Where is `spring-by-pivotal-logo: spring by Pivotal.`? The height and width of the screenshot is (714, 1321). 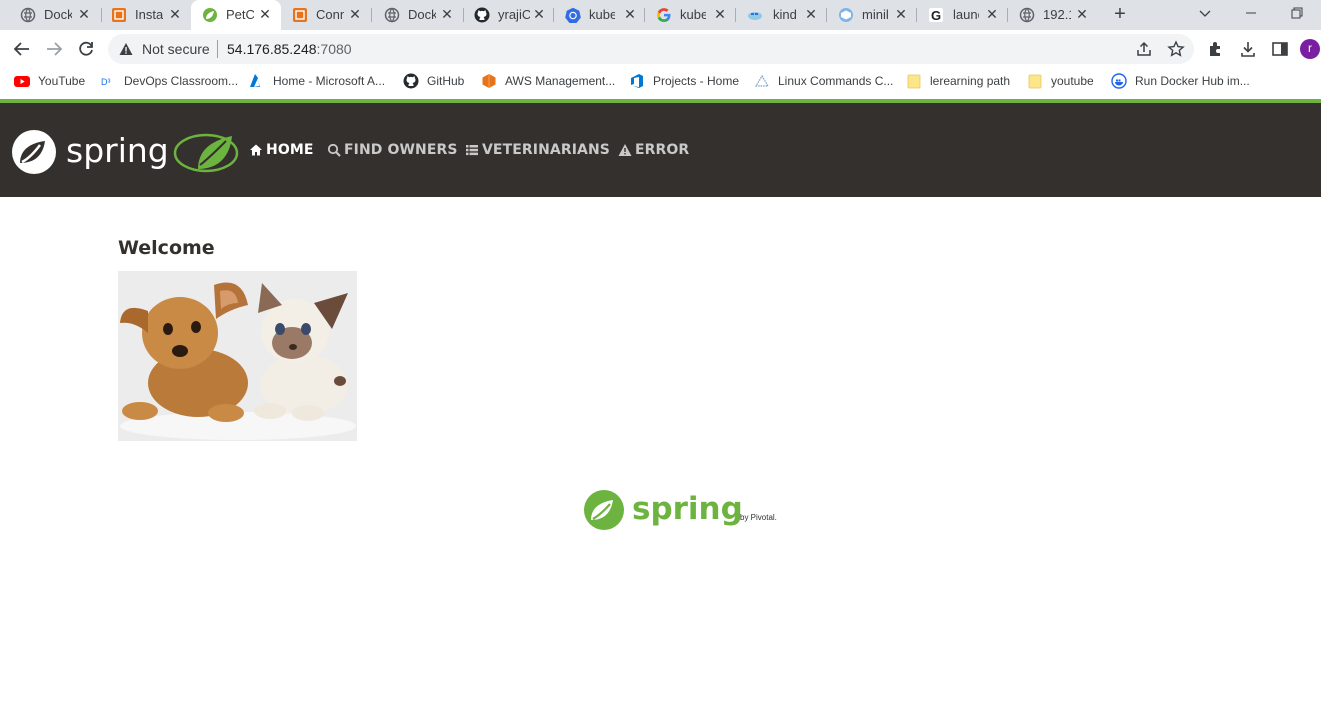 spring-by-pivotal-logo: spring by Pivotal. is located at coordinates (684, 510).